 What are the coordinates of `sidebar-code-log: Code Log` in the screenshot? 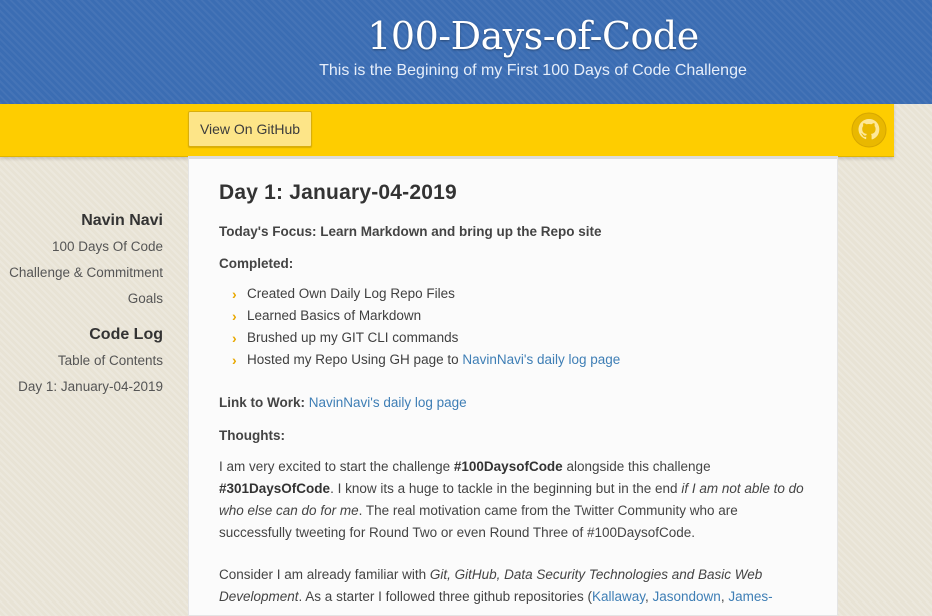 It's located at (126, 335).